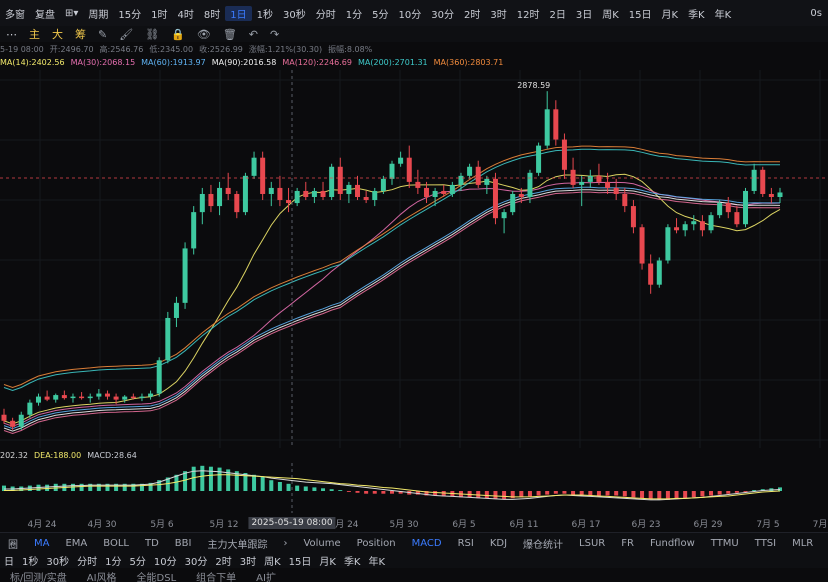 The height and width of the screenshot is (582, 828). I want to click on timeframe-22: 年K, so click(723, 13).